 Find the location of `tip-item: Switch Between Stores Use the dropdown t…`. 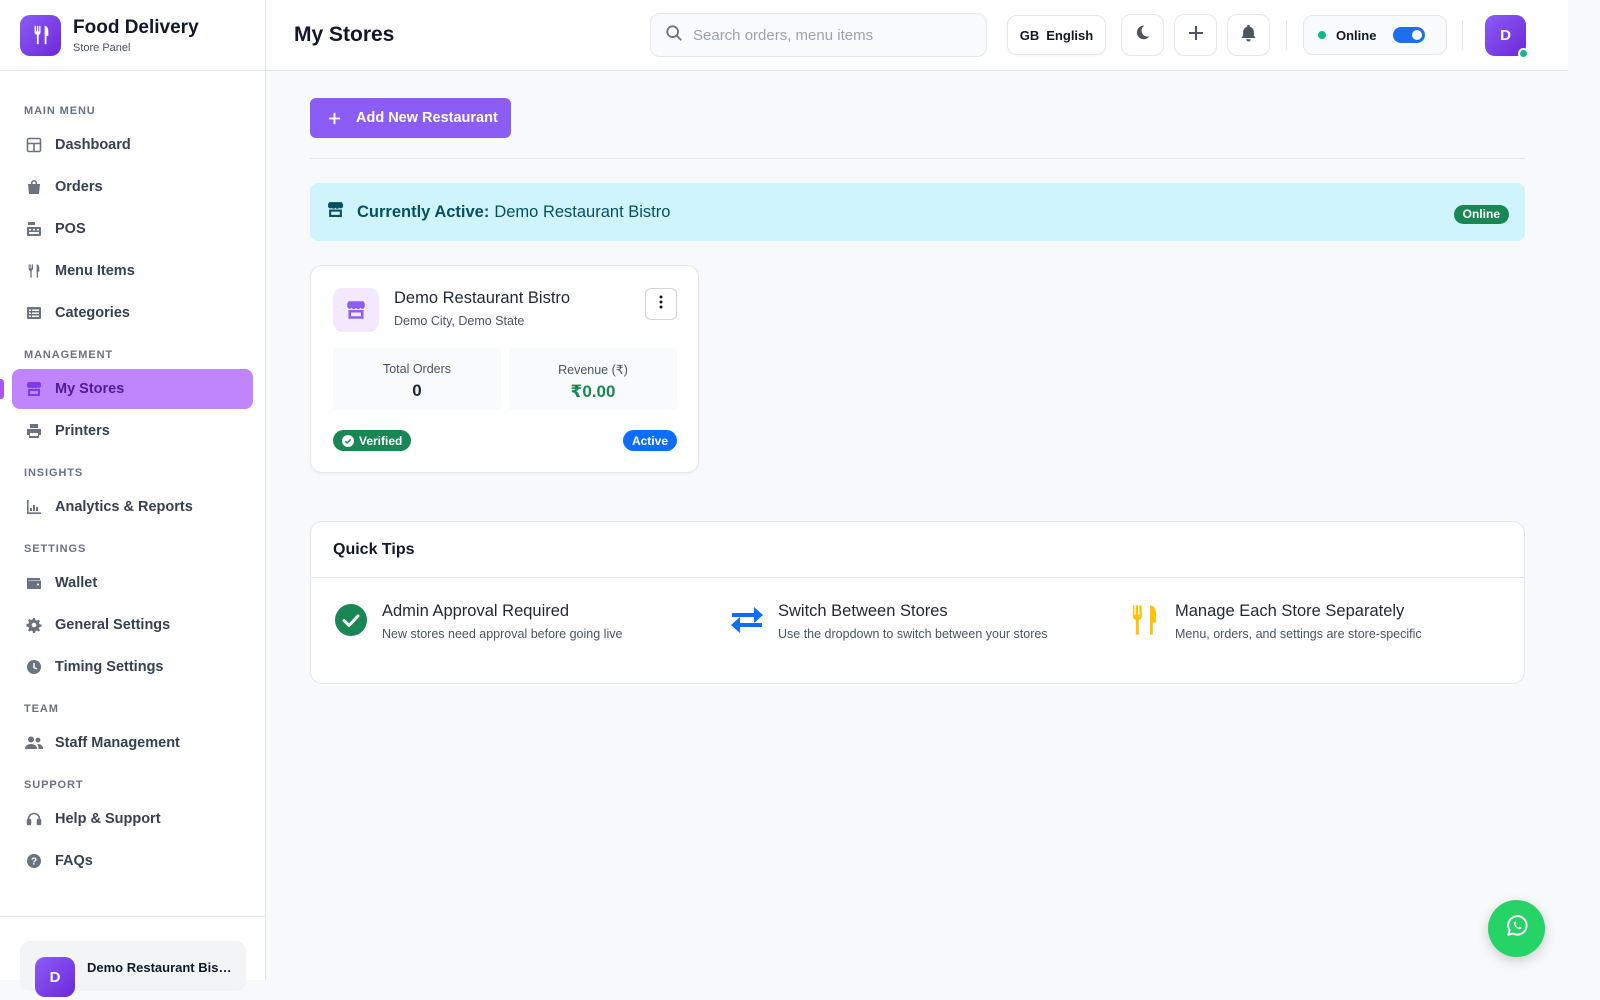

tip-item: Switch Between Stores Use the dropdown t… is located at coordinates (888, 621).